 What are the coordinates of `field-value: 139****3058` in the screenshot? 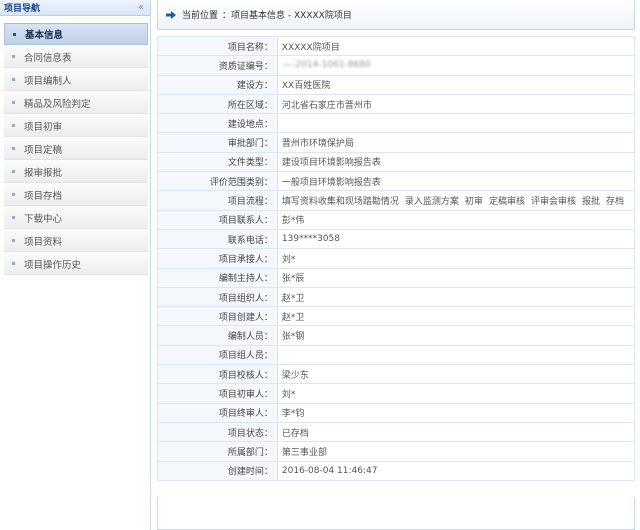 It's located at (456, 239).